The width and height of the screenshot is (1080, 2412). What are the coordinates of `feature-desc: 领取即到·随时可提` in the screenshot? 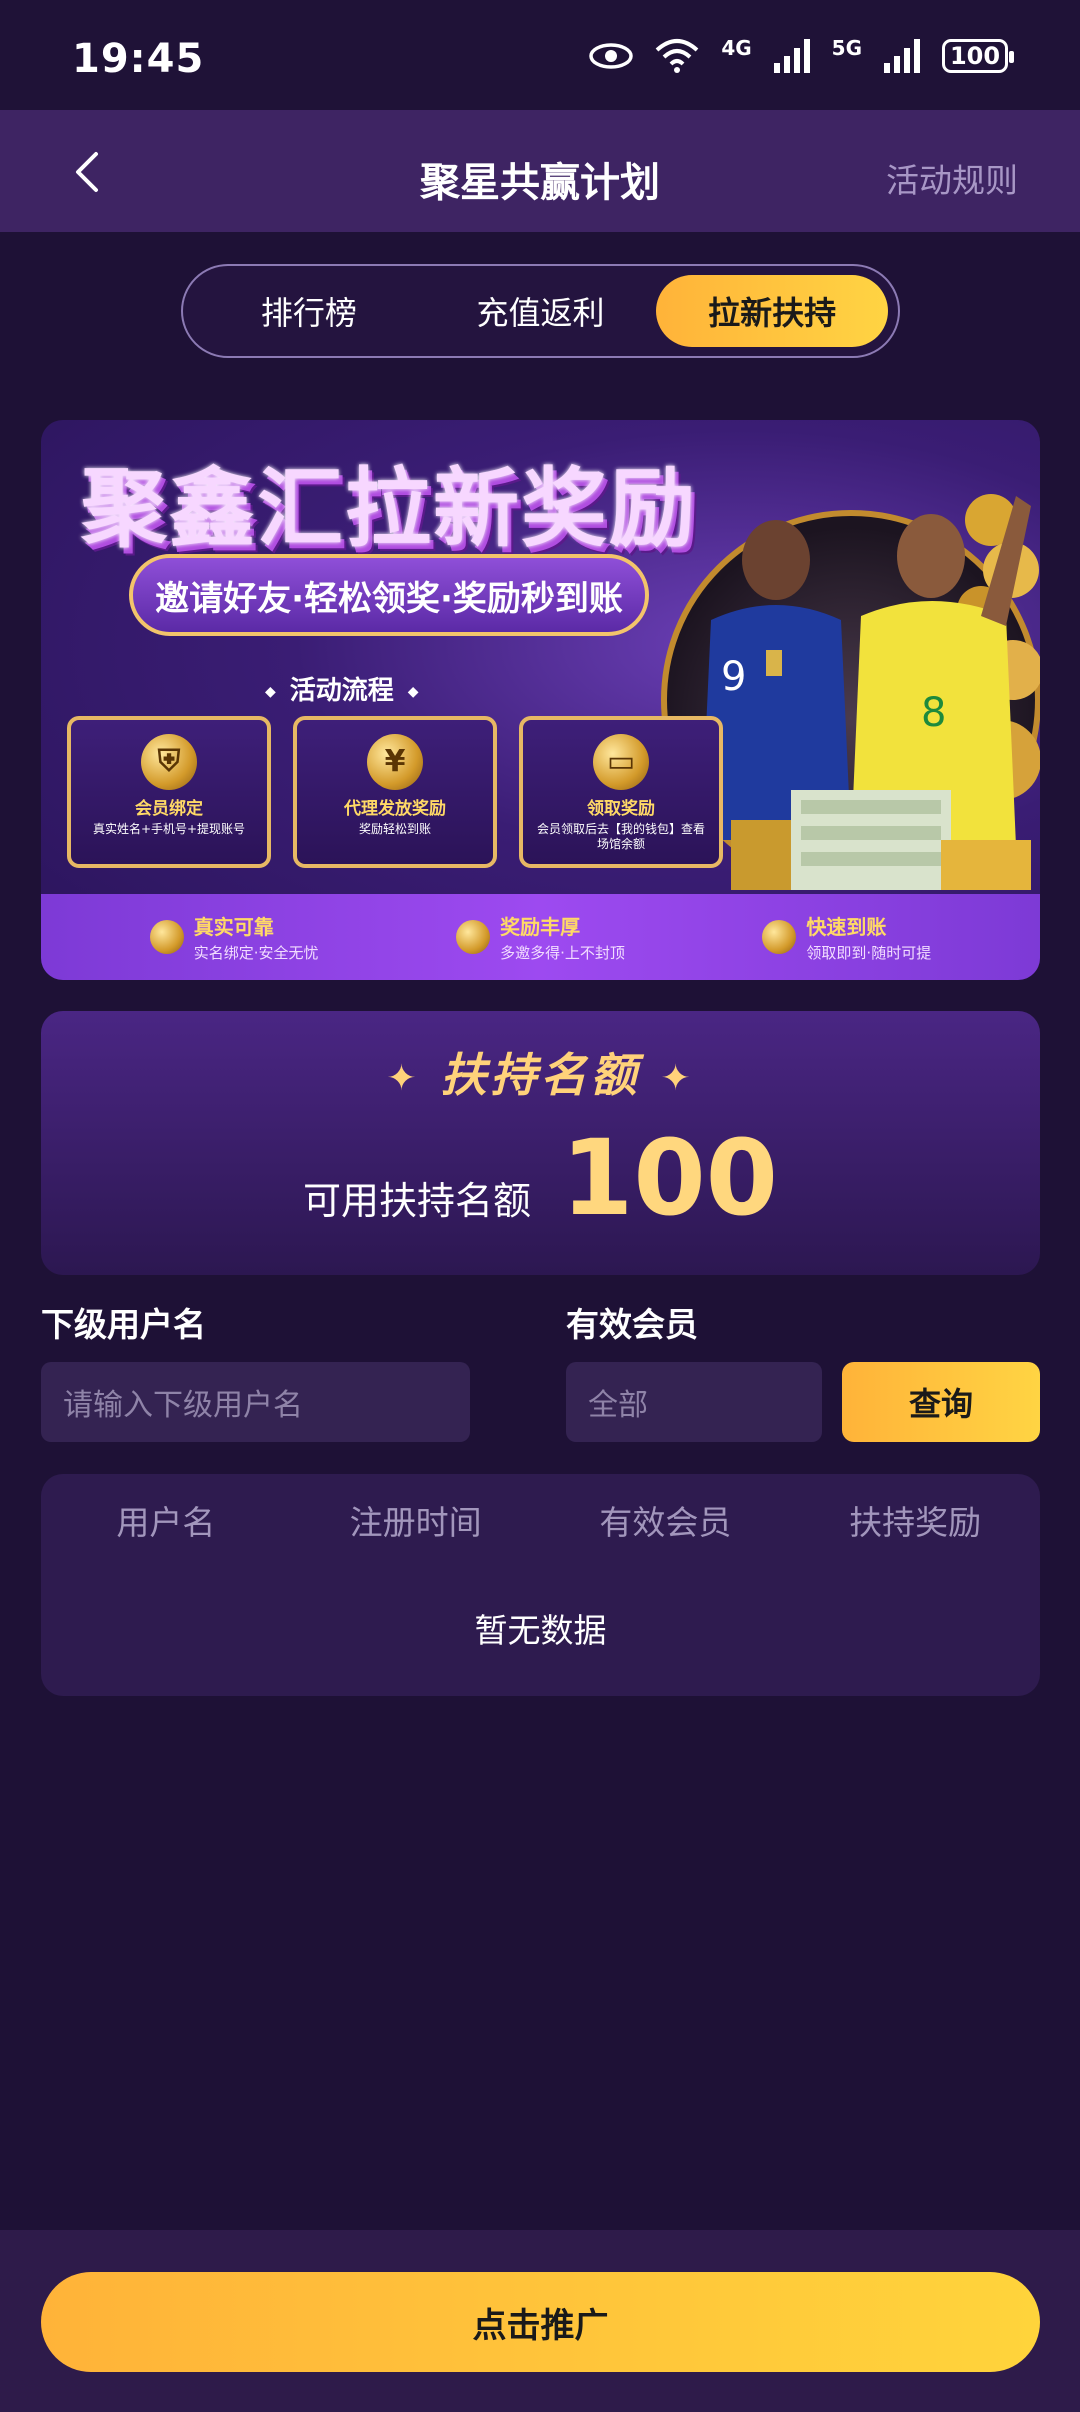 It's located at (869, 953).